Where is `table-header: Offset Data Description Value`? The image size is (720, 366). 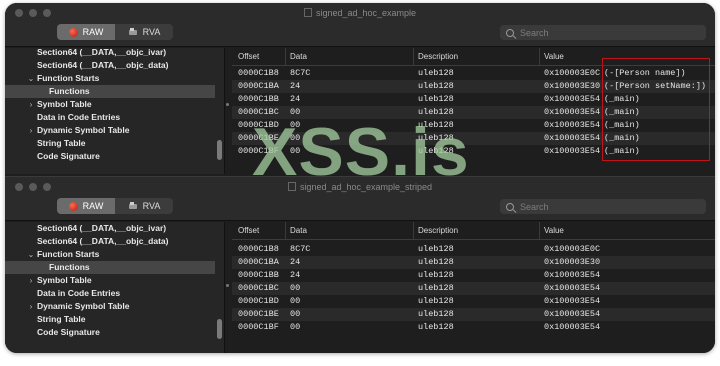
table-header: Offset Data Description Value is located at coordinates (473, 231).